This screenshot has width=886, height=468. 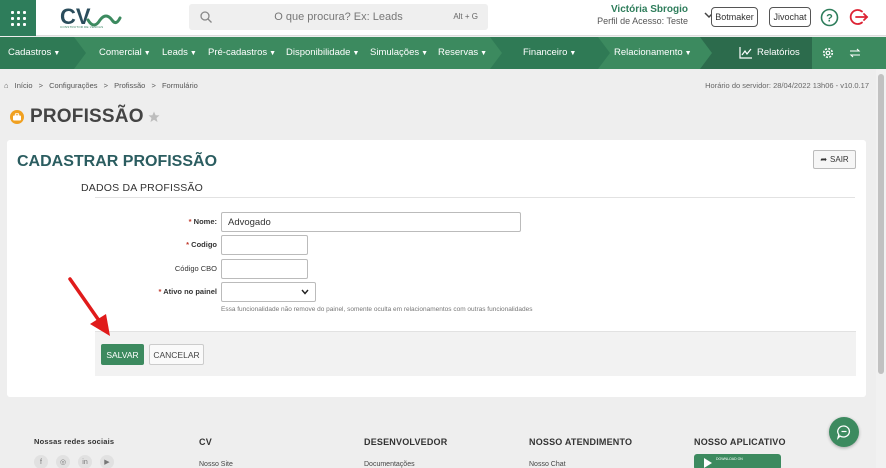 I want to click on footer-cv: CV Nosso Site, so click(x=216, y=452).